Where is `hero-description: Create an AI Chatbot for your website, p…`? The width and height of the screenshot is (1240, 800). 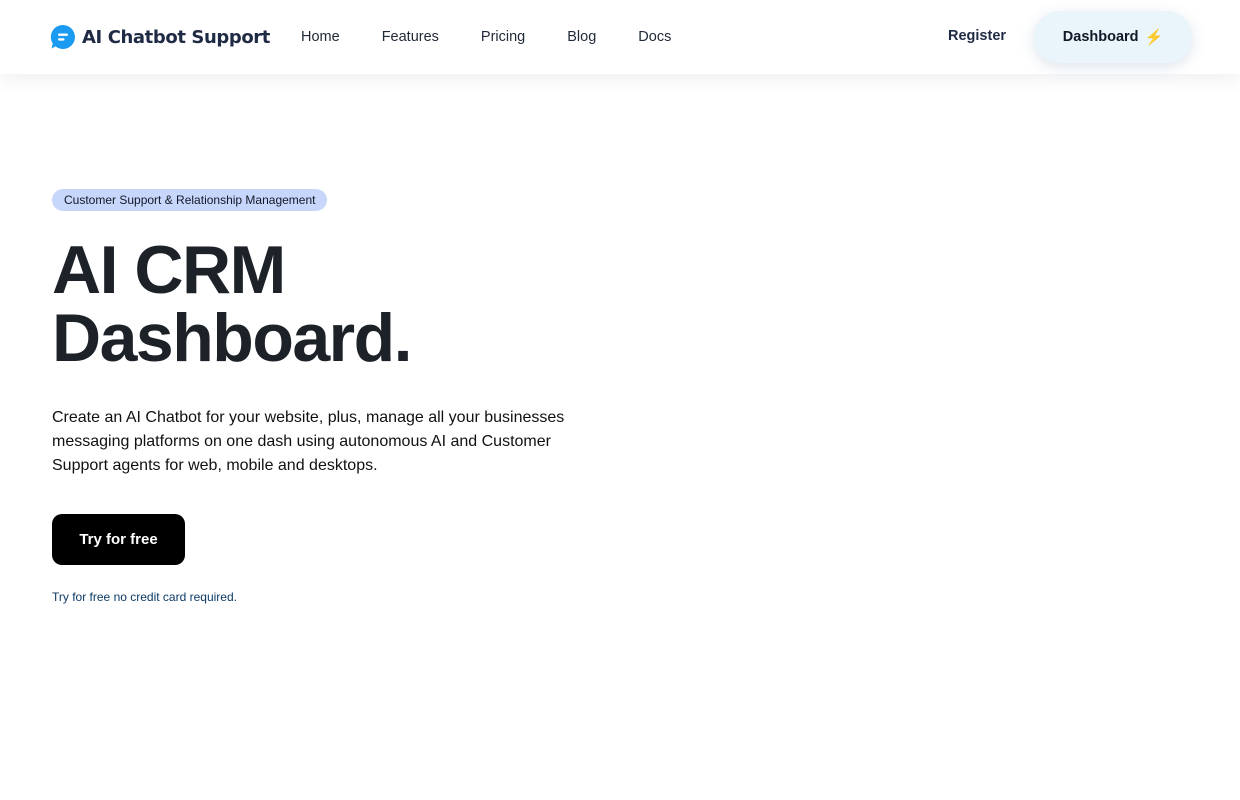 hero-description: Create an AI Chatbot for your website, p… is located at coordinates (308, 441).